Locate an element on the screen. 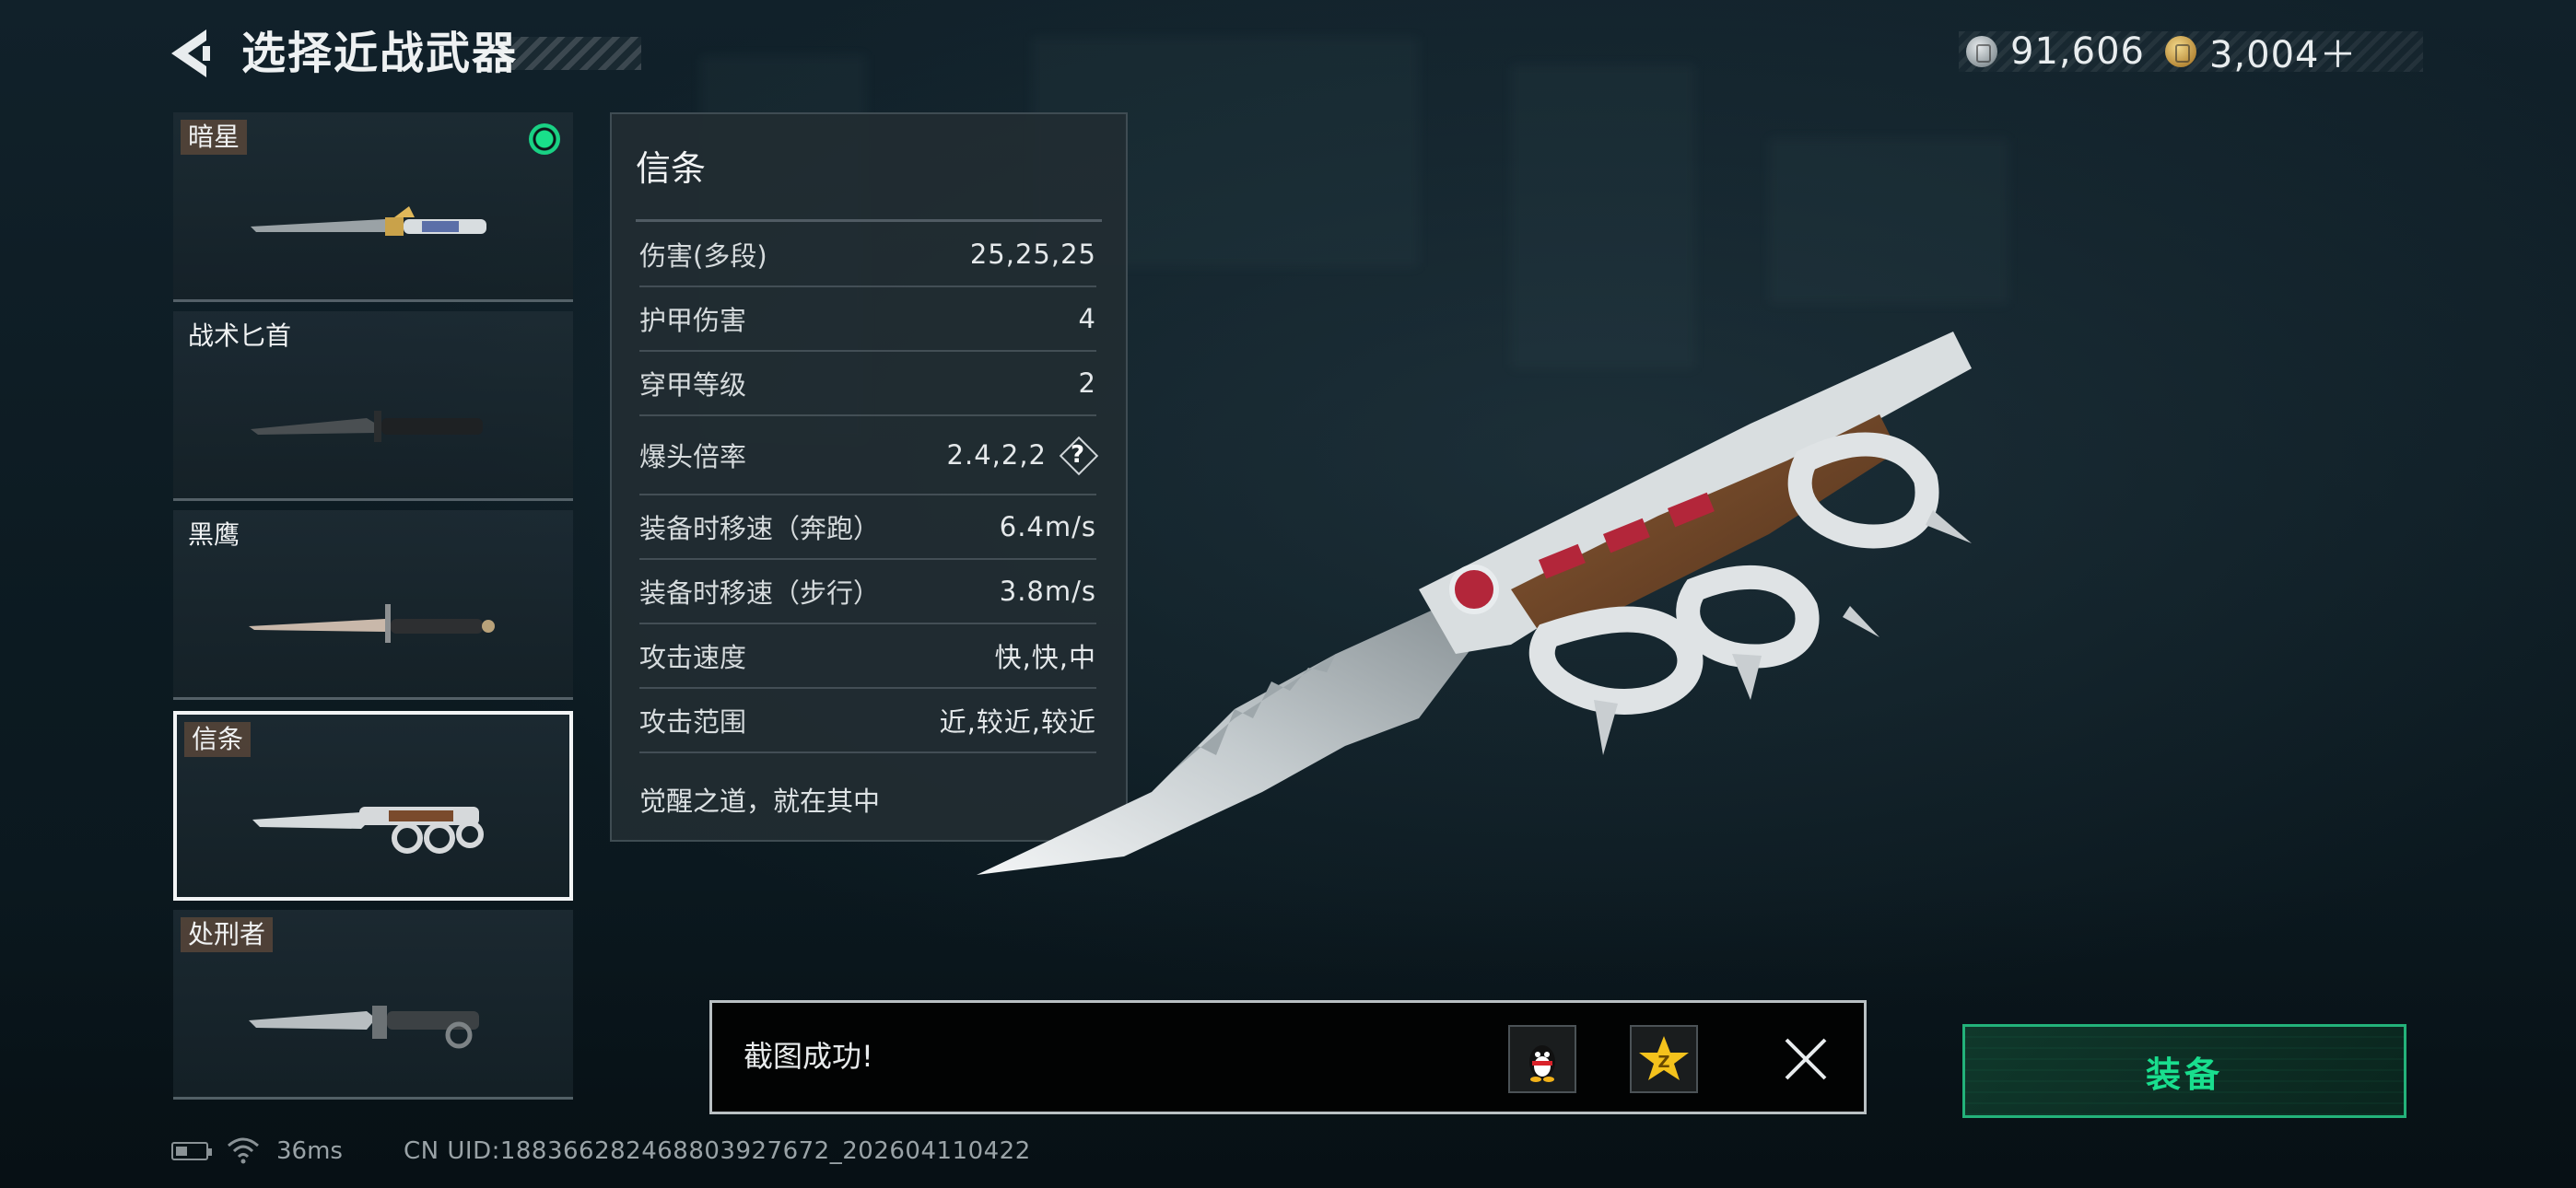 This screenshot has width=2576, height=1188. share-qzone-button: Z is located at coordinates (1664, 1059).